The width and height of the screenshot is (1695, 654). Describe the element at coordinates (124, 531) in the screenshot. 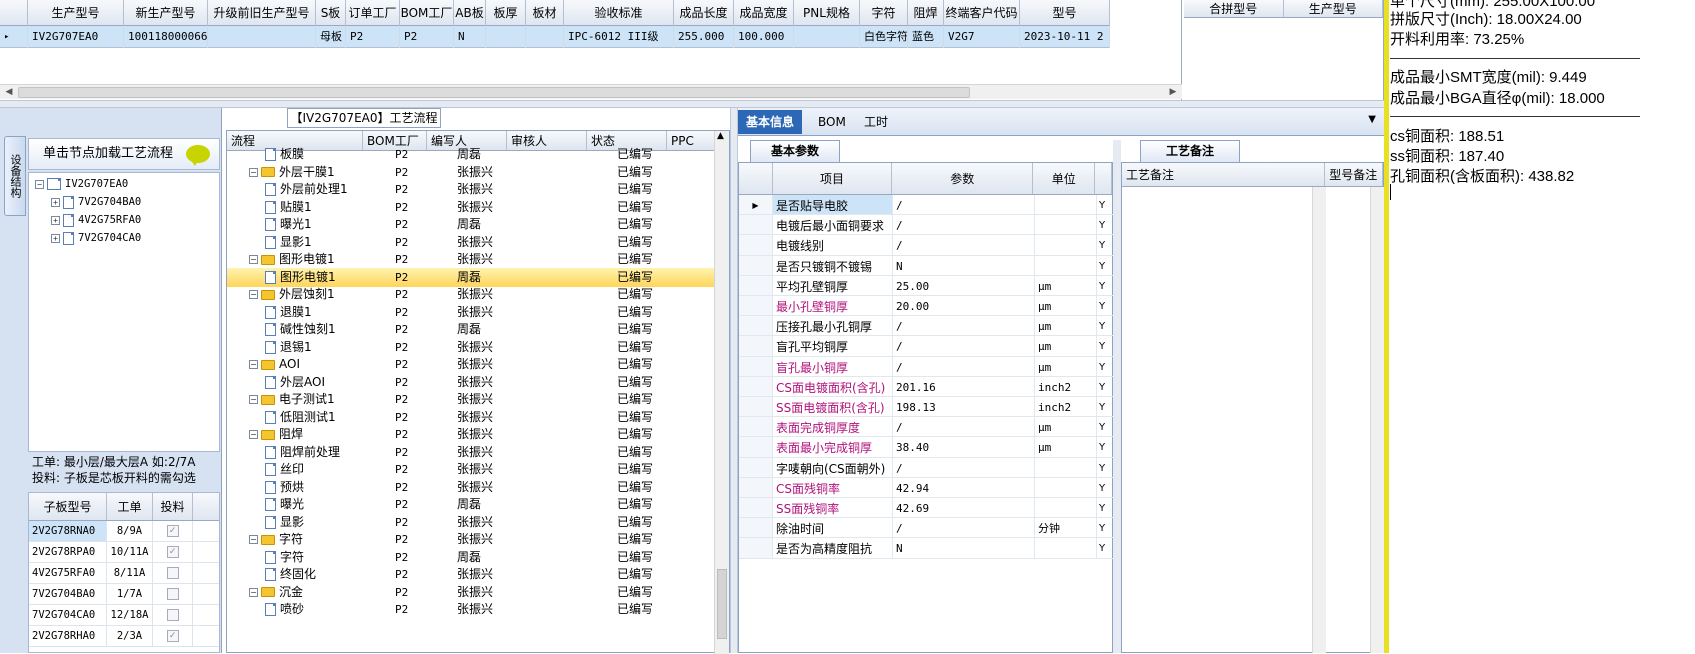

I see `subboard-row: 2V2G78RNA0 8/9A ✓` at that location.